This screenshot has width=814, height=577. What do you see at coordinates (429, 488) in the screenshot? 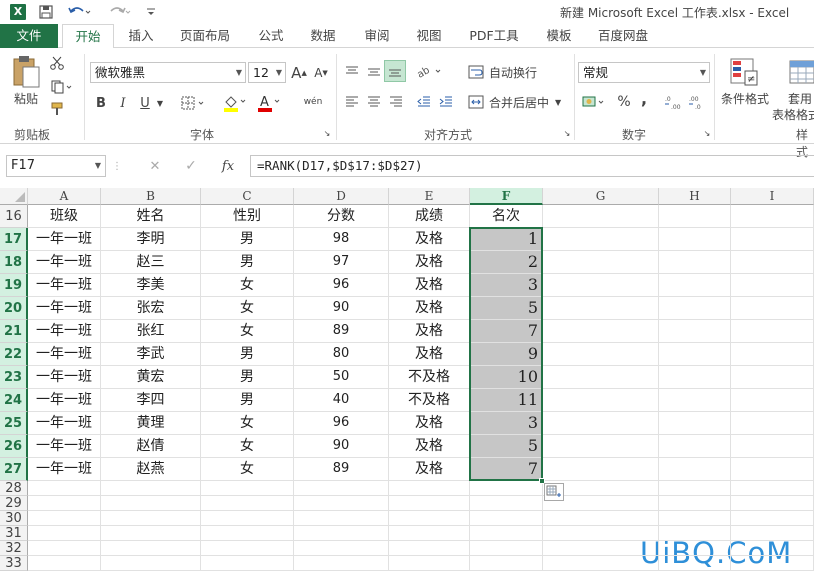
I see `cell-e28` at bounding box center [429, 488].